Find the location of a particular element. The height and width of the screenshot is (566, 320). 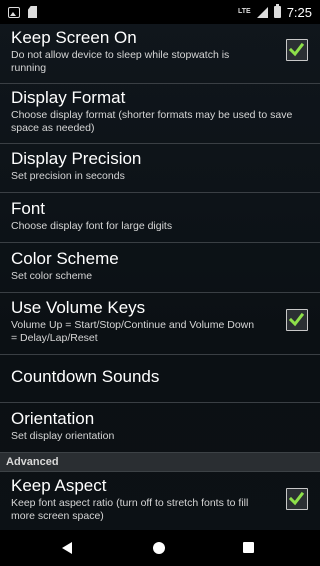

setting-orientation: Orientation Set display orientation is located at coordinates (160, 429).